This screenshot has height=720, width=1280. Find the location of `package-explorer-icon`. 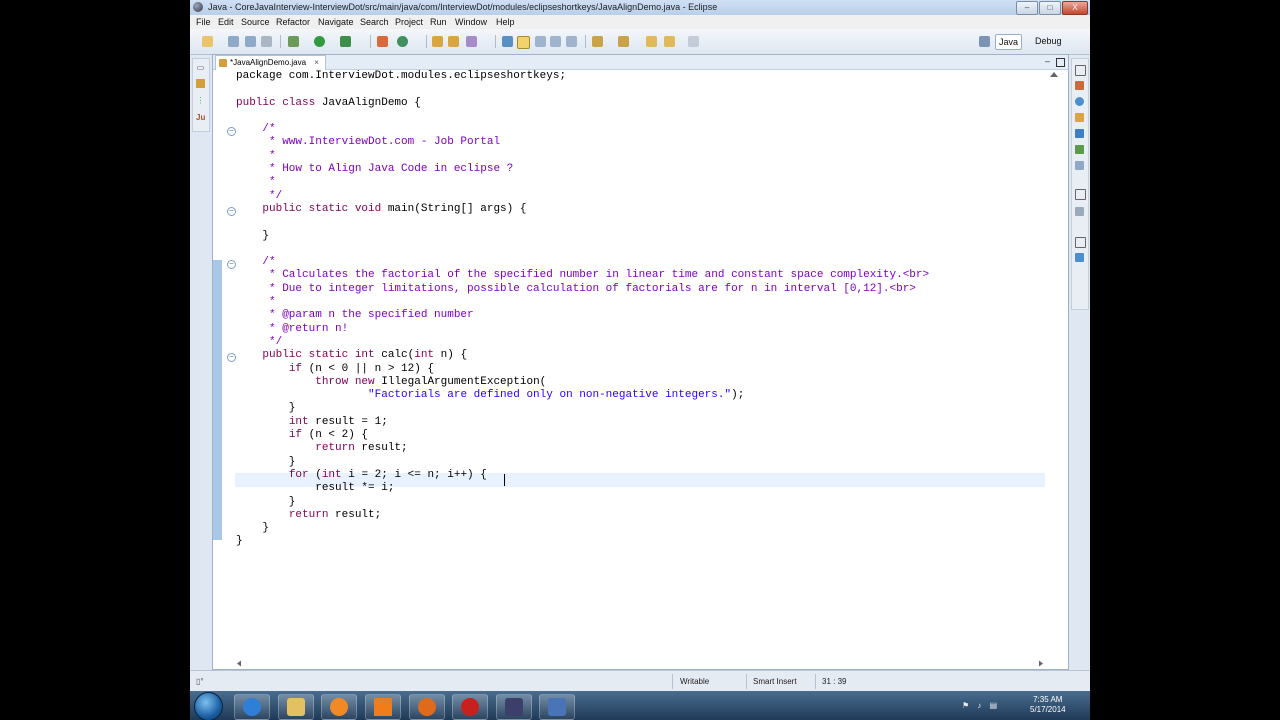

package-explorer-icon is located at coordinates (200, 83).